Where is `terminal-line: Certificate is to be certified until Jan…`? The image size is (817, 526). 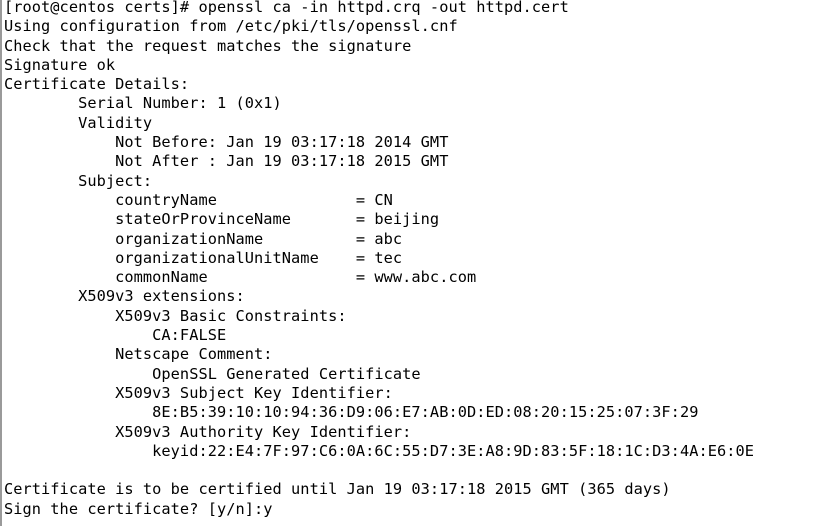 terminal-line: Certificate is to be certified until Jan… is located at coordinates (337, 489).